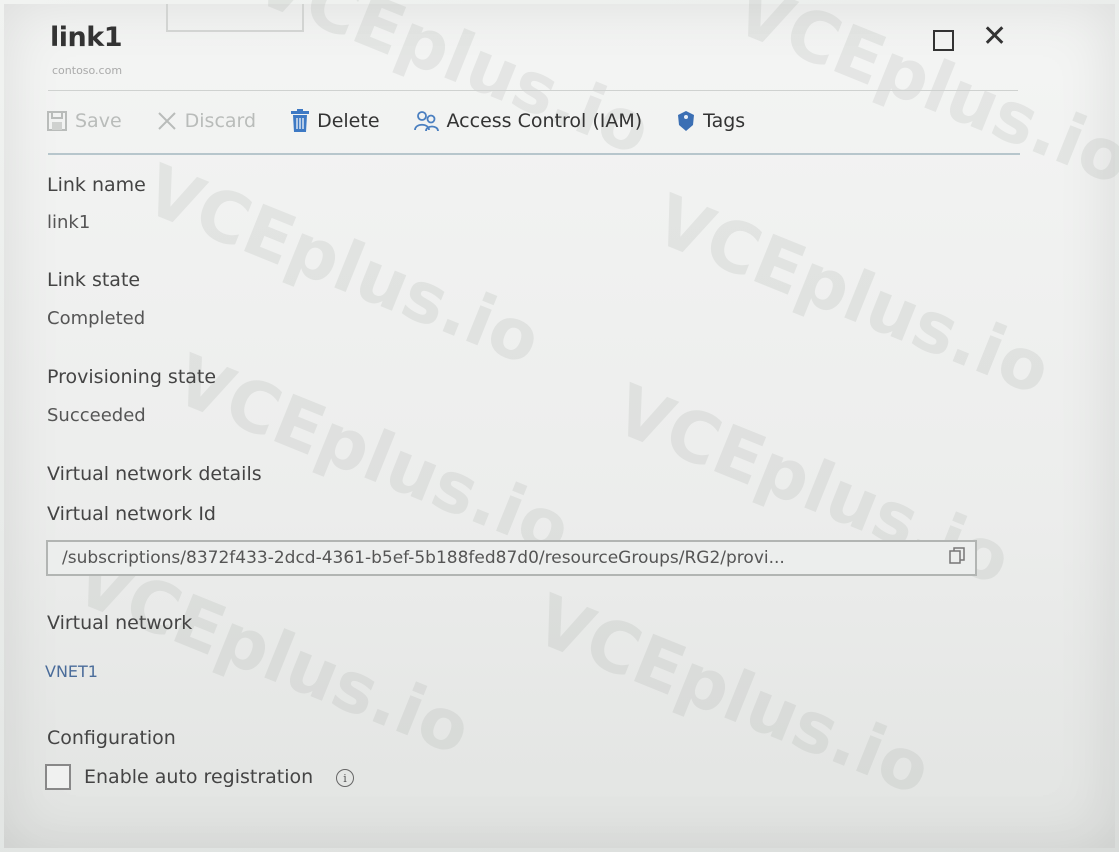 The height and width of the screenshot is (852, 1119). Describe the element at coordinates (86, 37) in the screenshot. I see `page-title: link1` at that location.